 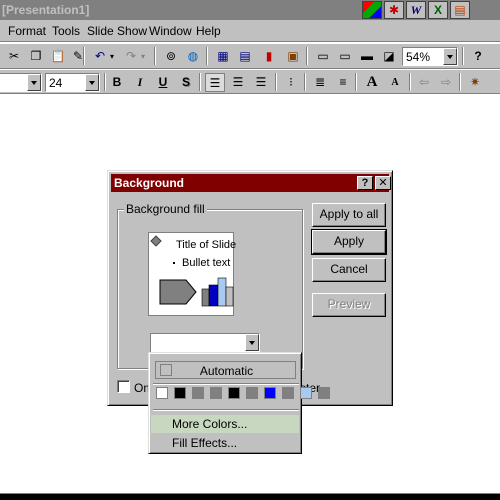 I want to click on automatic-color-option: Automatic, so click(x=225, y=370).